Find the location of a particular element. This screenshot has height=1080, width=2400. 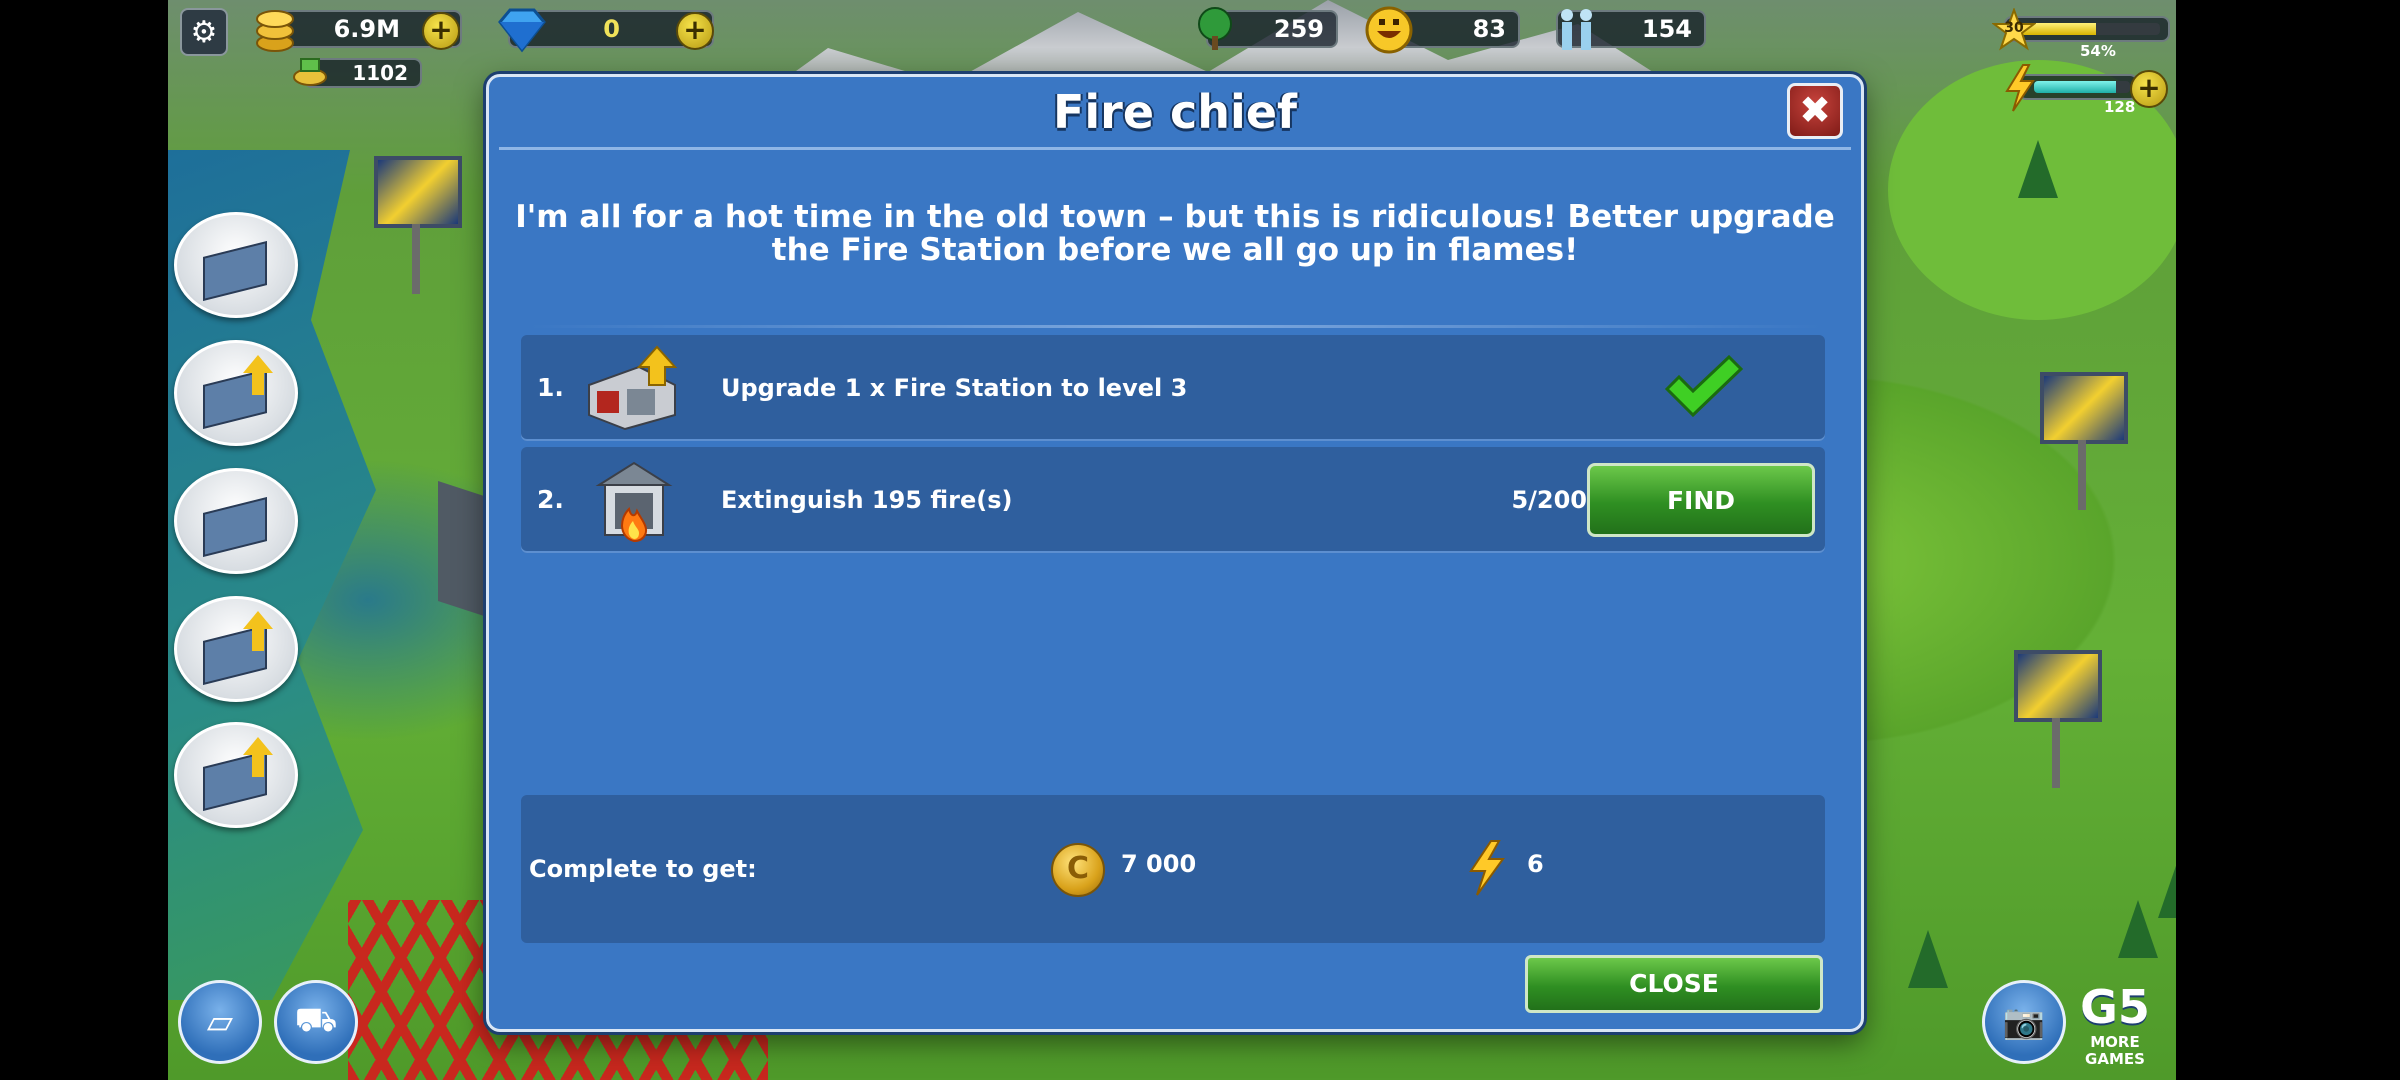

smiley-icon is located at coordinates (1389, 30).